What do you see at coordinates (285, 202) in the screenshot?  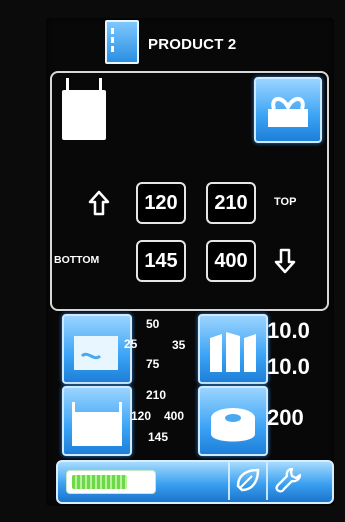 I see `top-label: TOP` at bounding box center [285, 202].